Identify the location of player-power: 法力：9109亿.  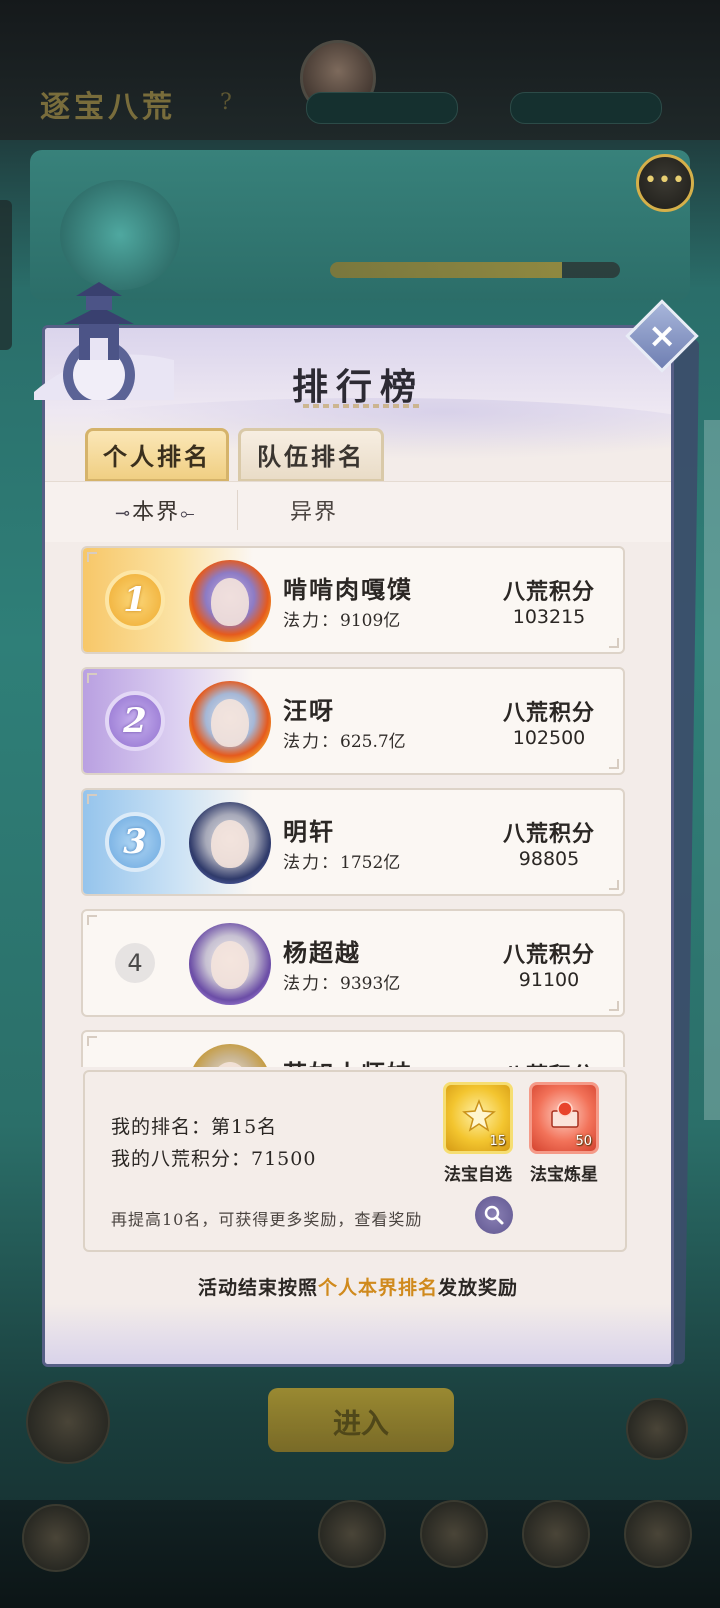
(341, 618).